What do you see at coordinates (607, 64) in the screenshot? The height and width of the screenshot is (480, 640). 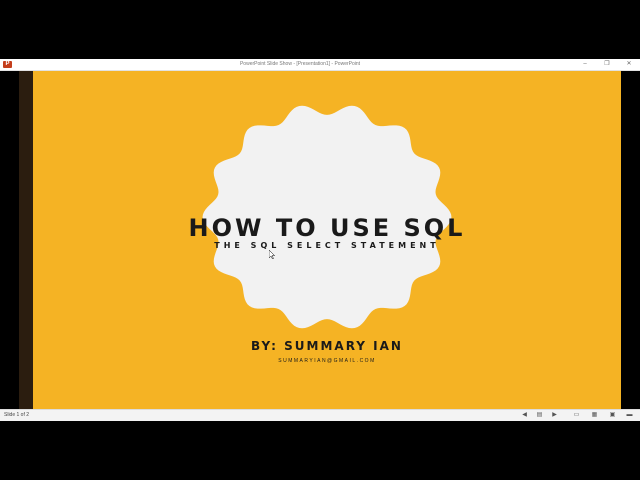 I see `restore-button: ❐` at bounding box center [607, 64].